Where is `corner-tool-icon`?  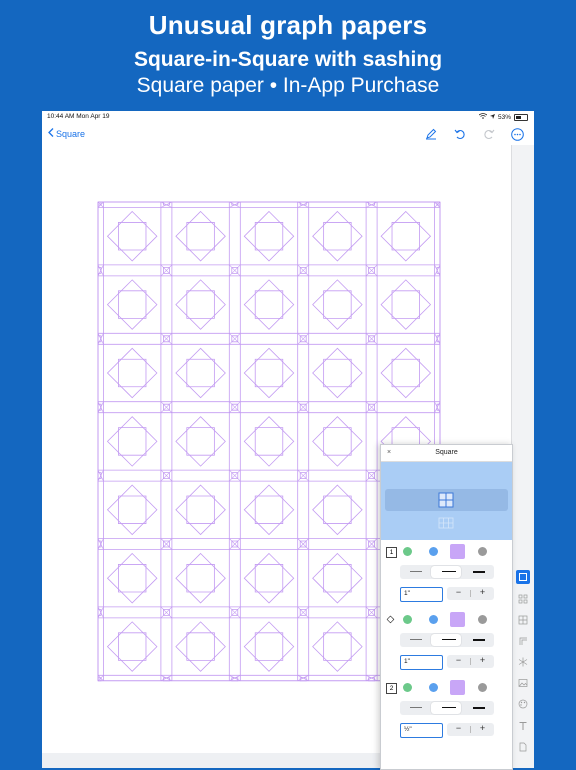
corner-tool-icon is located at coordinates (523, 641).